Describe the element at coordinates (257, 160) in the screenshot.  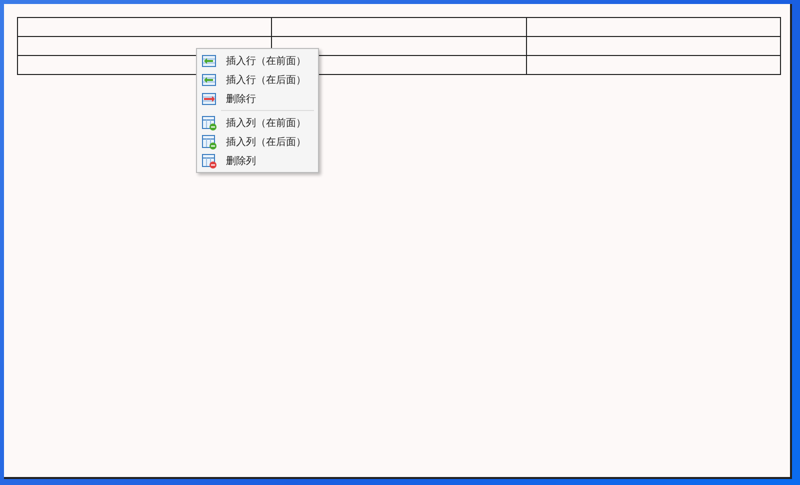
I see `menu-item: 删除列` at that location.